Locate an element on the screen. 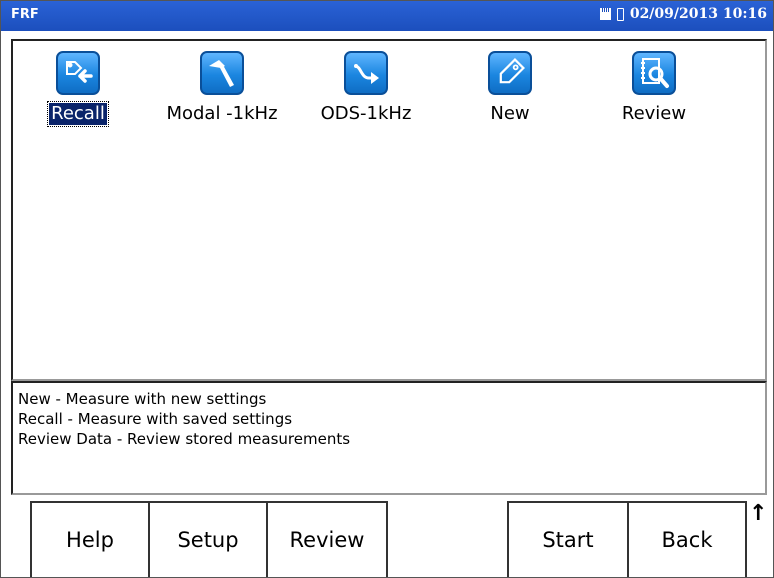 This screenshot has width=774, height=578. info-line: New - Measure with new settings is located at coordinates (142, 399).